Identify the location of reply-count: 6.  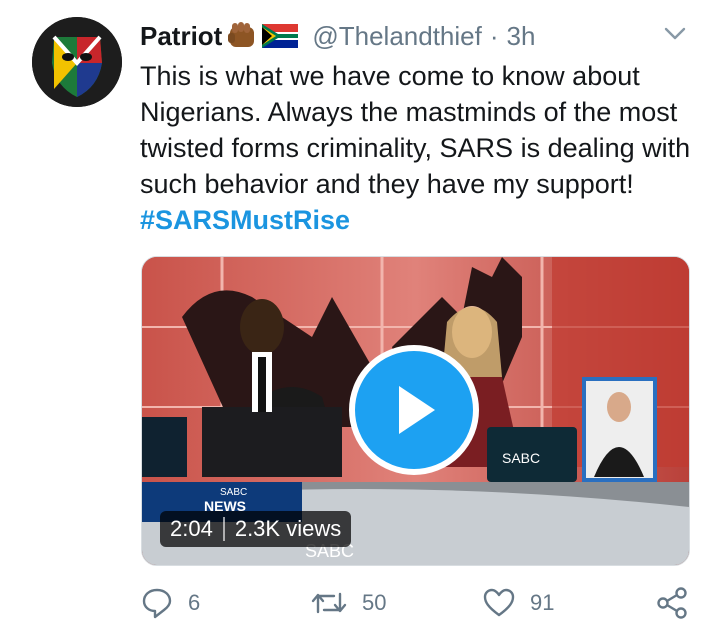
(194, 602).